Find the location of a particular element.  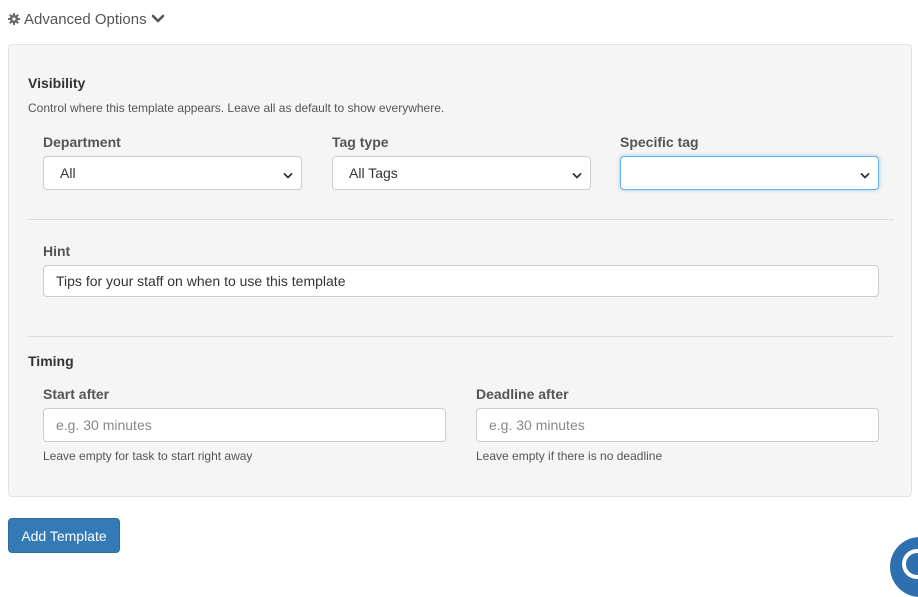

department-label: Department is located at coordinates (82, 142).